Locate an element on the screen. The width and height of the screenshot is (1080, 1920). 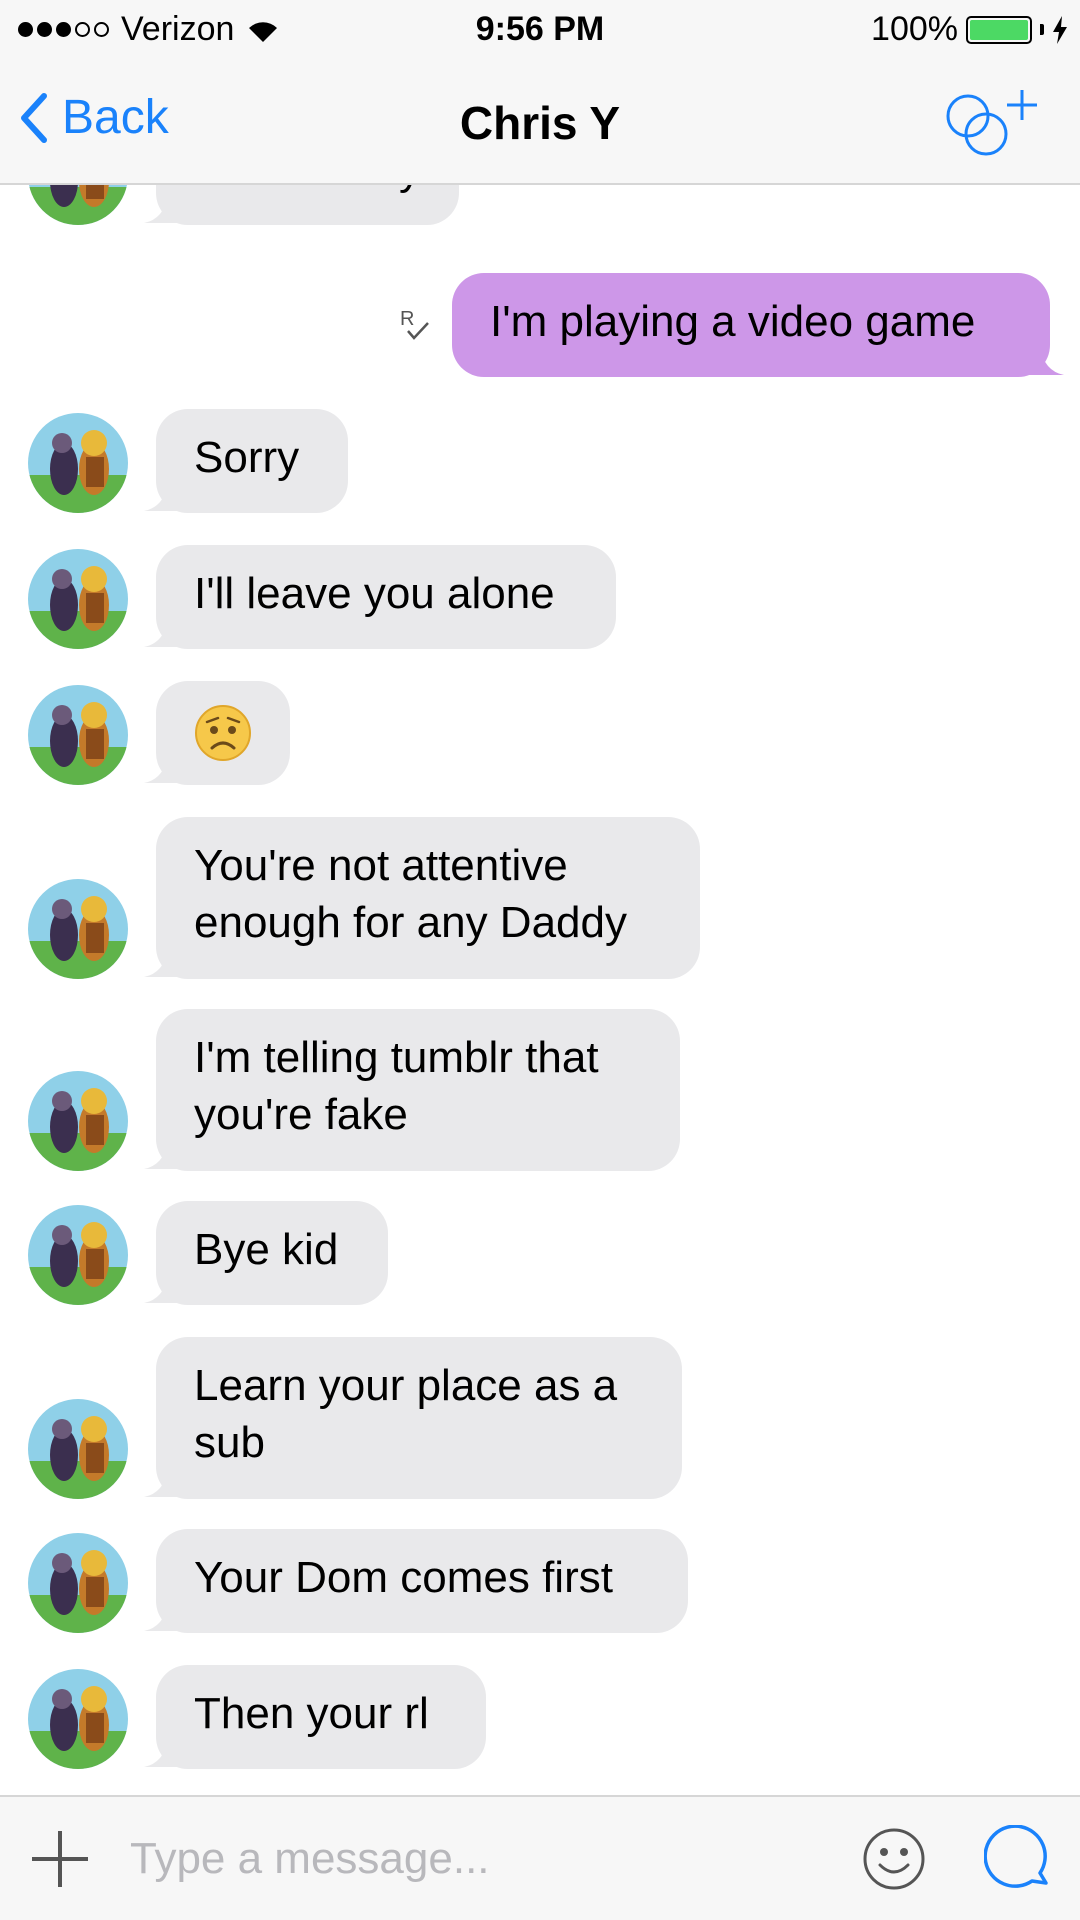
message-bubble: I'm playing a video game is located at coordinates (751, 325).